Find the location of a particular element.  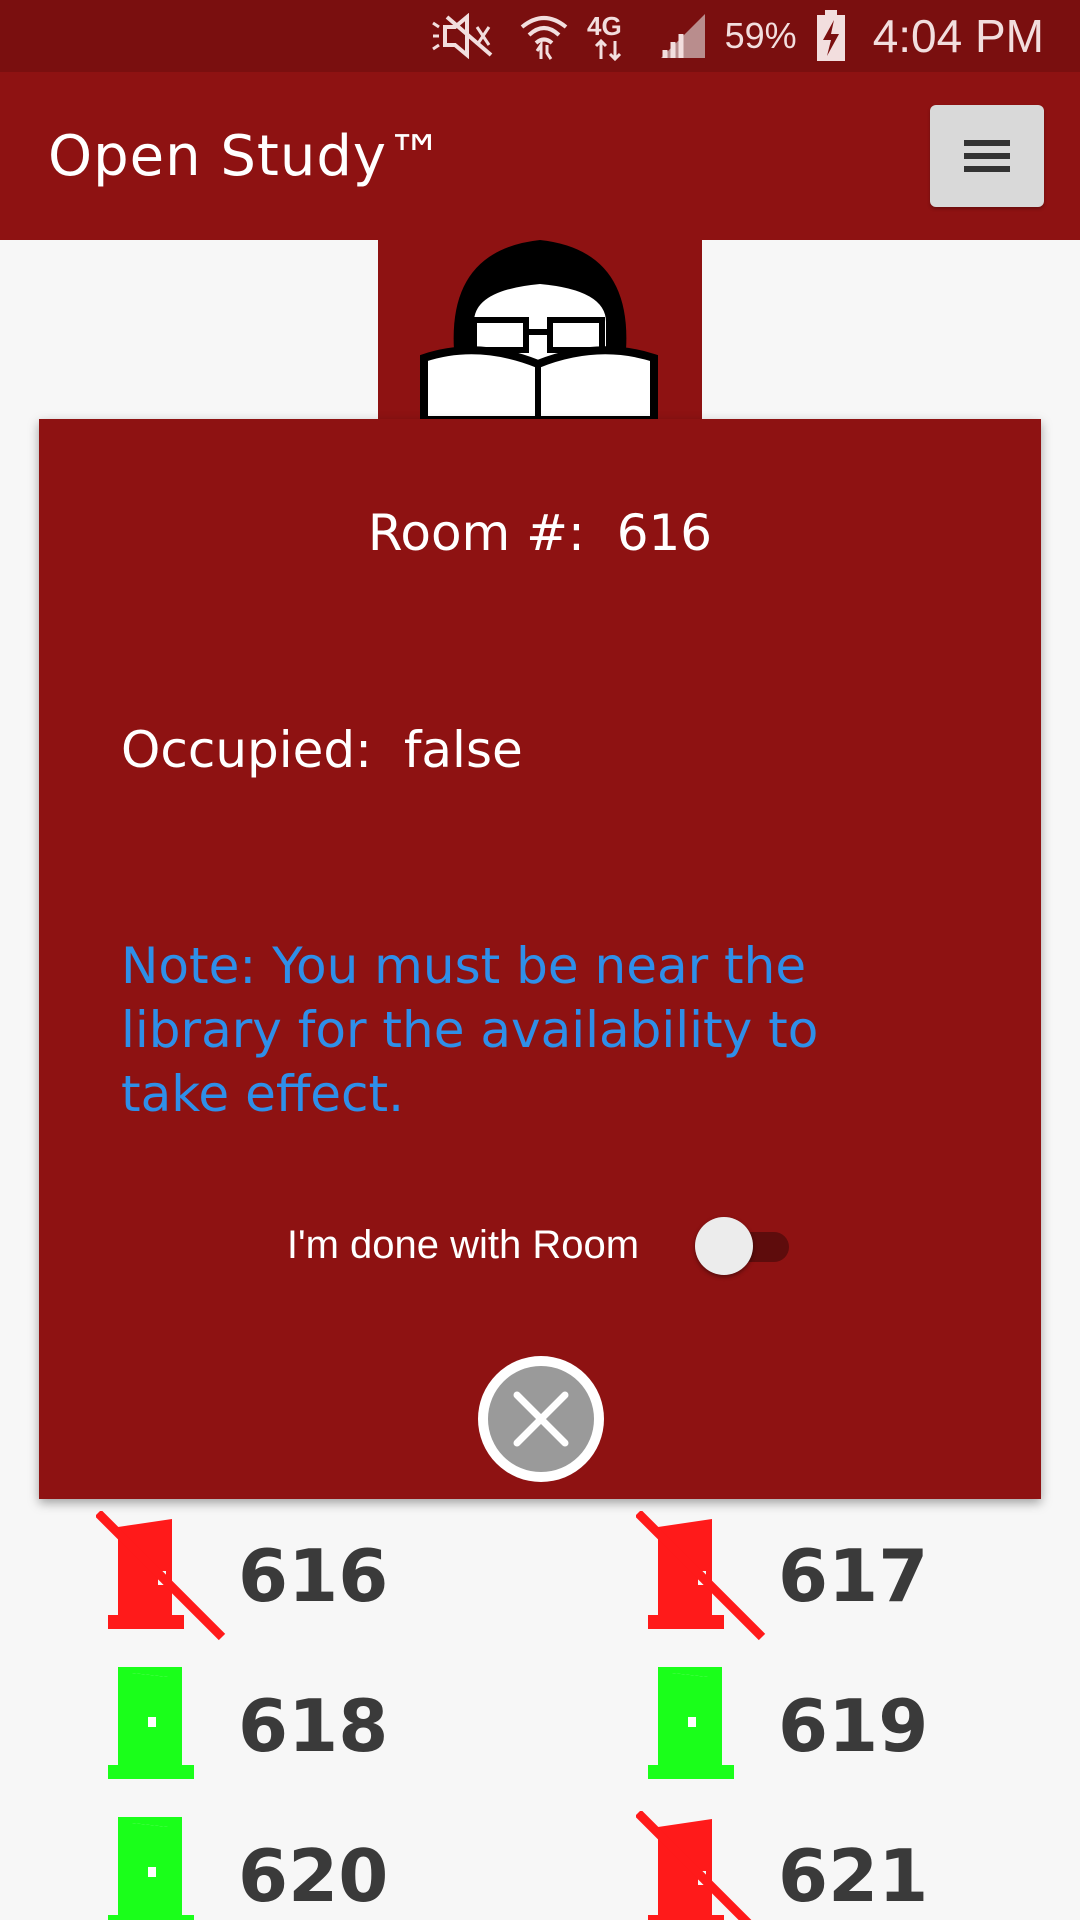

battery-percent: 59% is located at coordinates (760, 35).